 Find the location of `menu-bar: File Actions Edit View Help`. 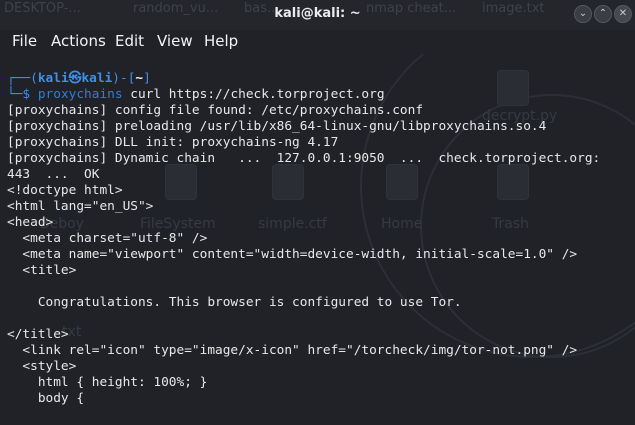

menu-bar: File Actions Edit View Help is located at coordinates (317, 42).